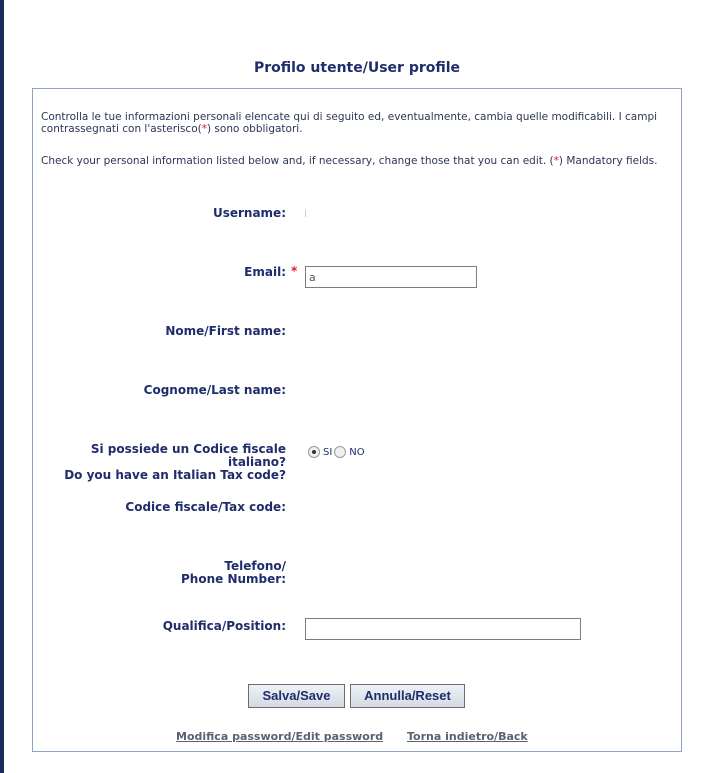 The image size is (724, 773). Describe the element at coordinates (205, 507) in the screenshot. I see `taxcode-label: Codice fiscale/Tax code:` at that location.